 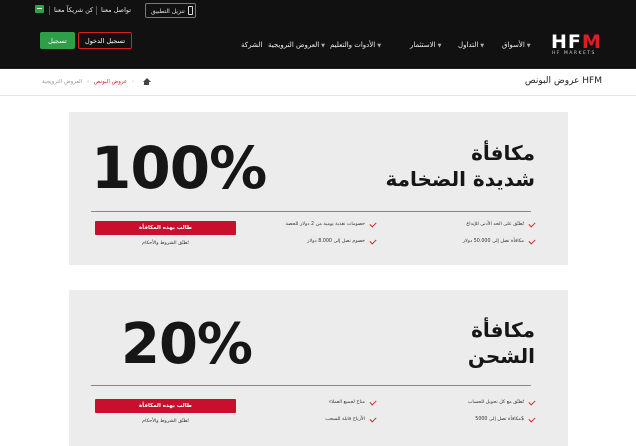 I want to click on nav-label: الشركة, so click(x=252, y=45).